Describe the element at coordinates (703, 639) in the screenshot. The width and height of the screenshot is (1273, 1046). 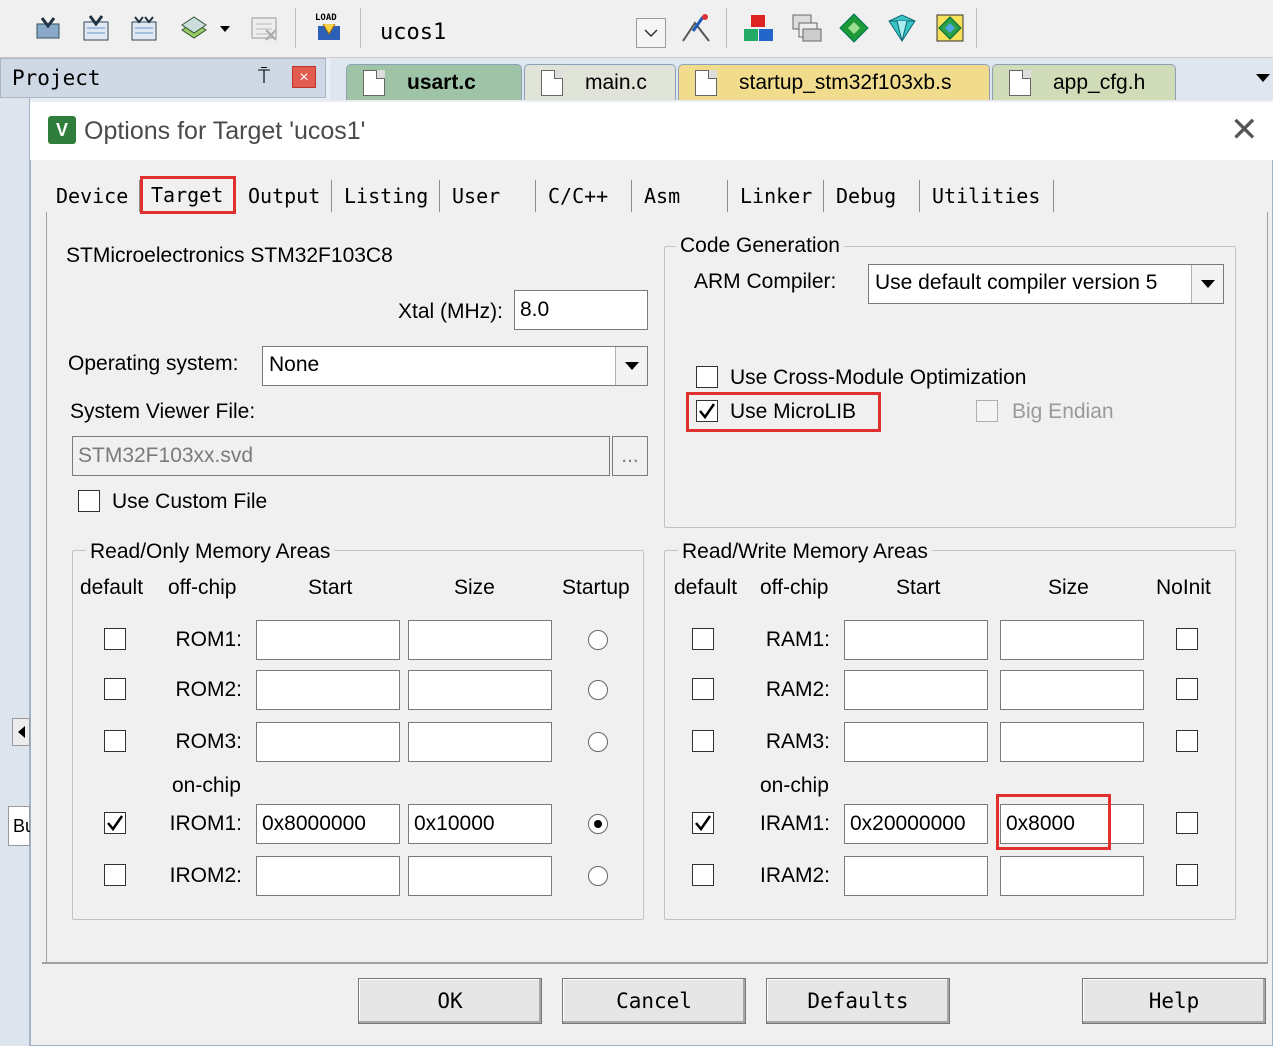
I see `ram1-default-checkbox` at that location.